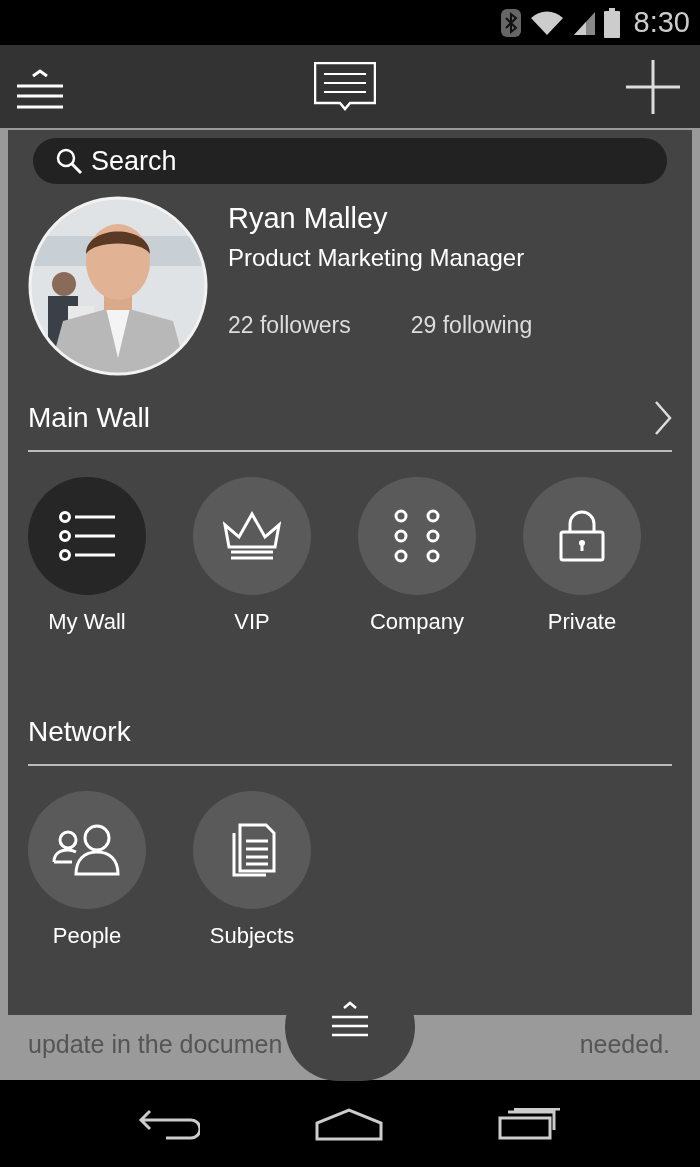 This screenshot has height=1167, width=700. Describe the element at coordinates (87, 536) in the screenshot. I see `list-icon` at that location.